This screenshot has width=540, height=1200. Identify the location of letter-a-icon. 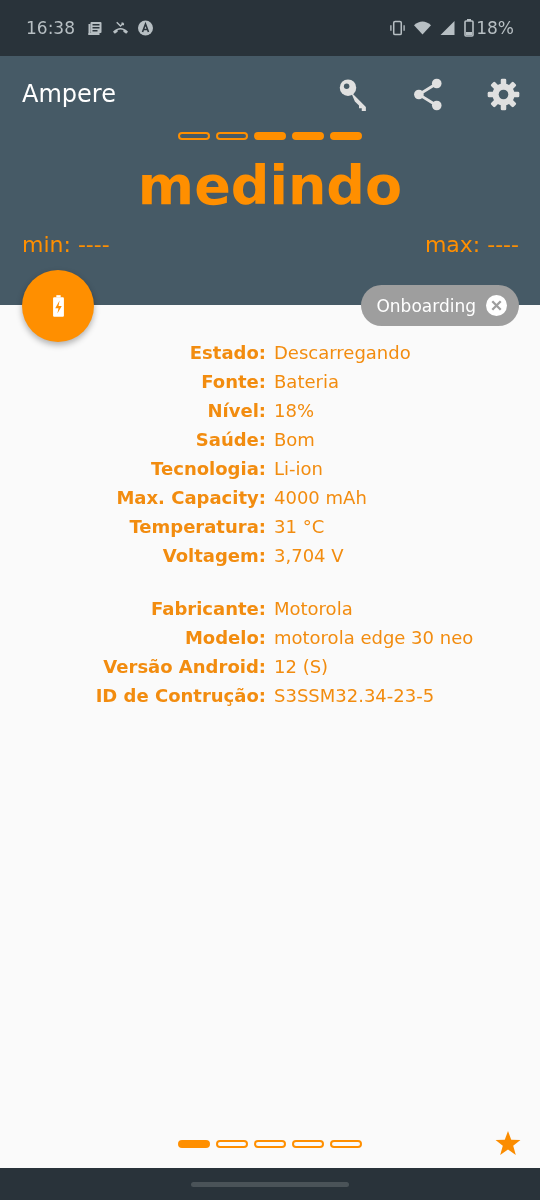
(145, 28).